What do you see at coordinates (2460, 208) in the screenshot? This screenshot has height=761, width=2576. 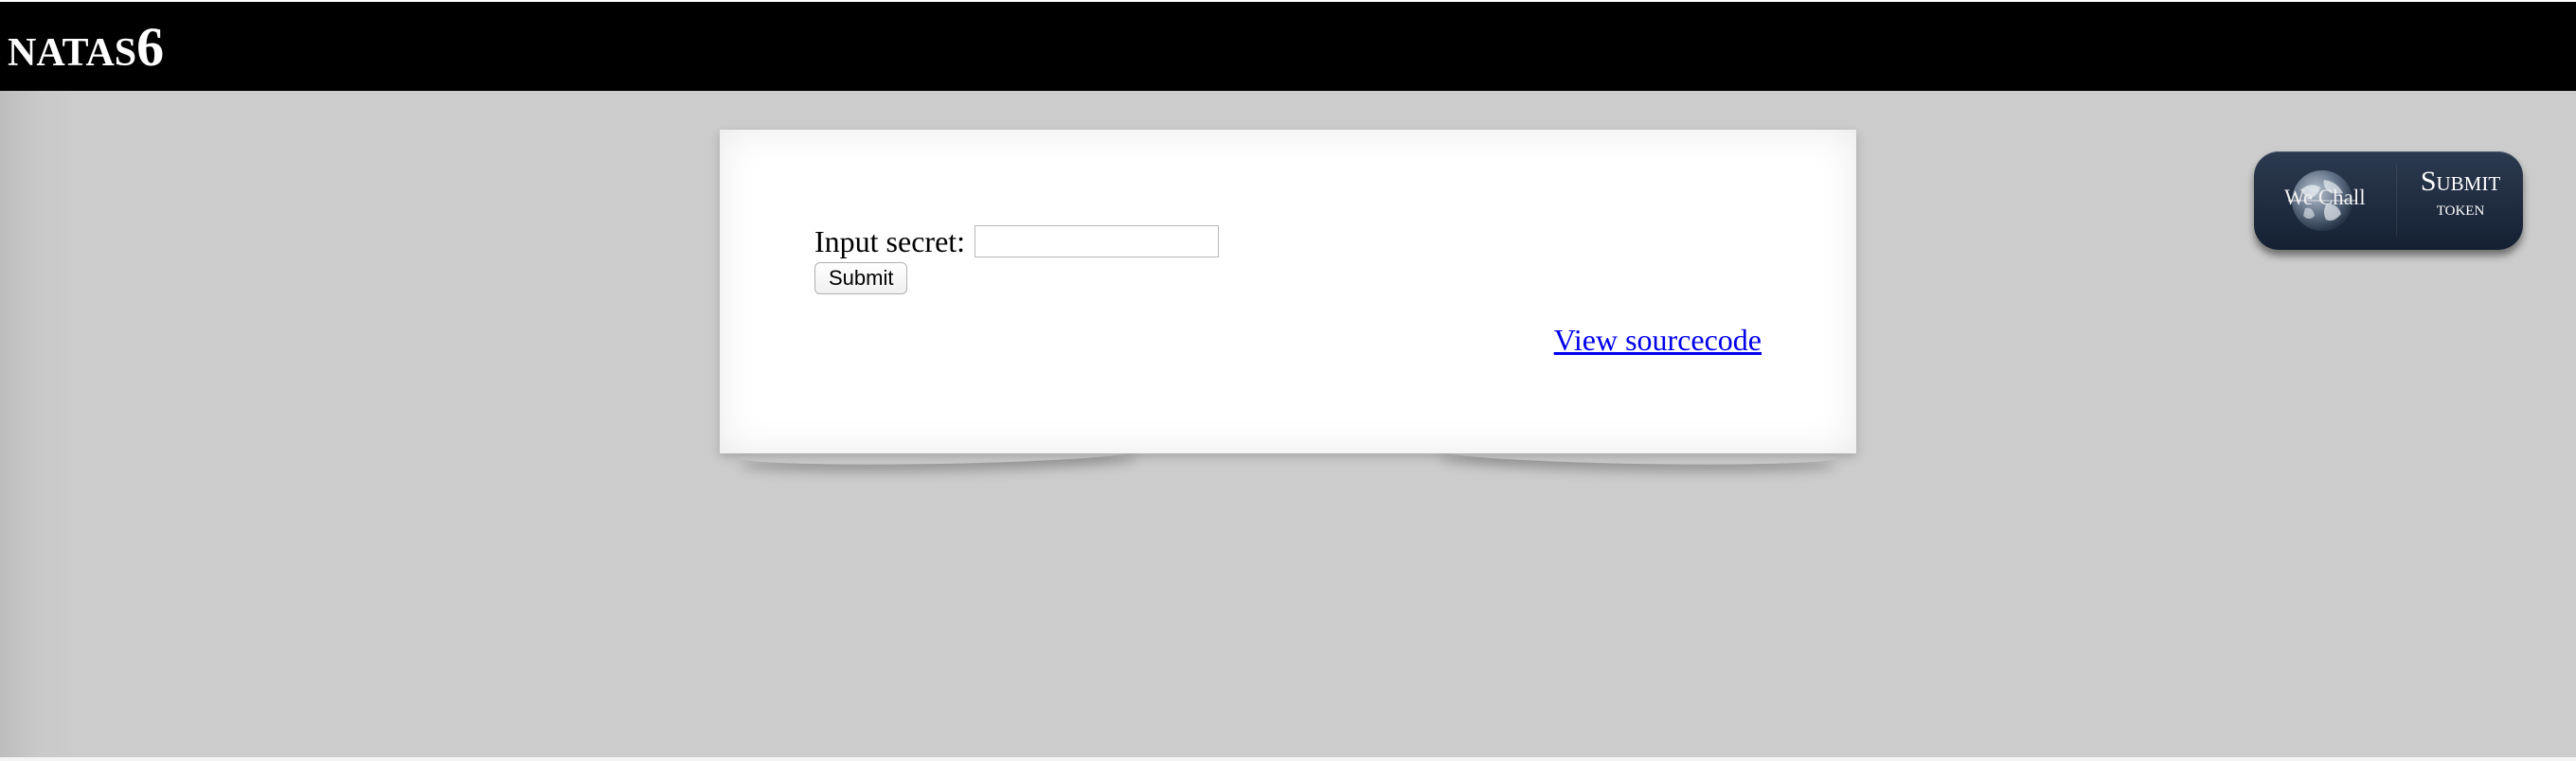 I see `submit-token-line2: token` at bounding box center [2460, 208].